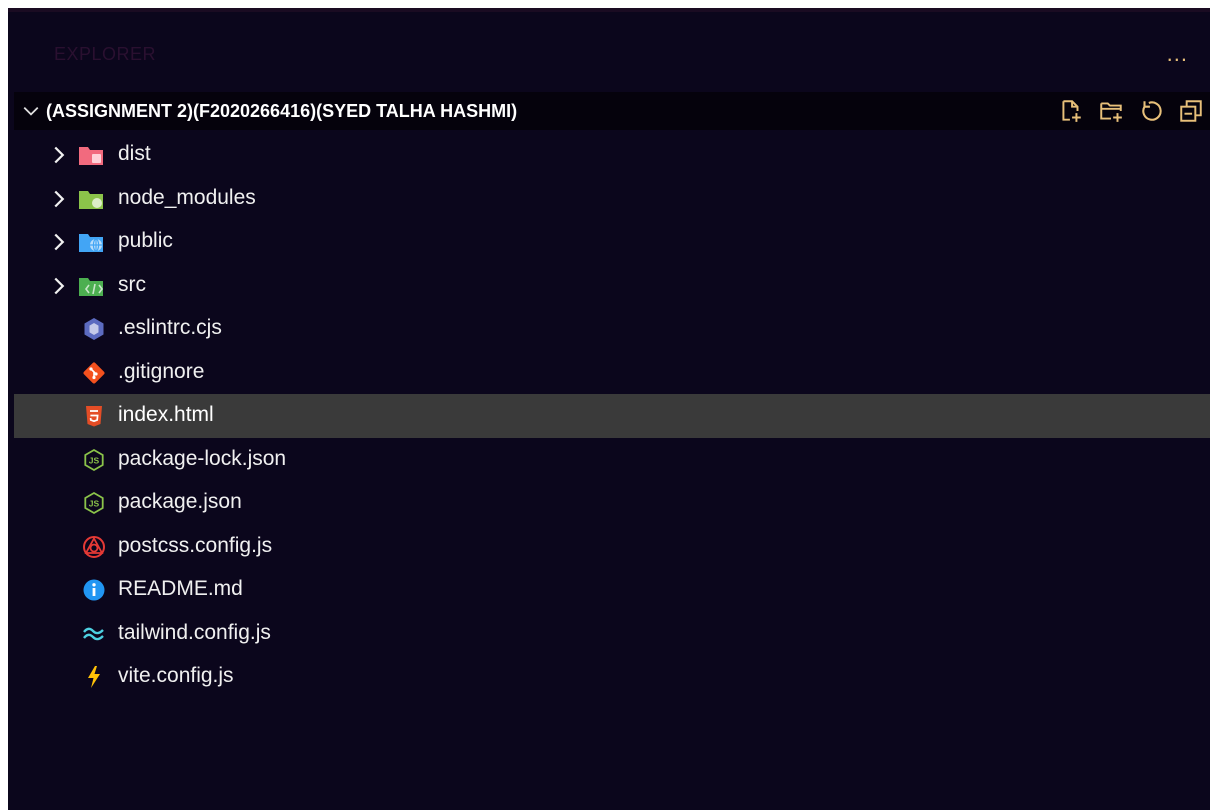  What do you see at coordinates (612, 286) in the screenshot?
I see `tree-folder-src: src` at bounding box center [612, 286].